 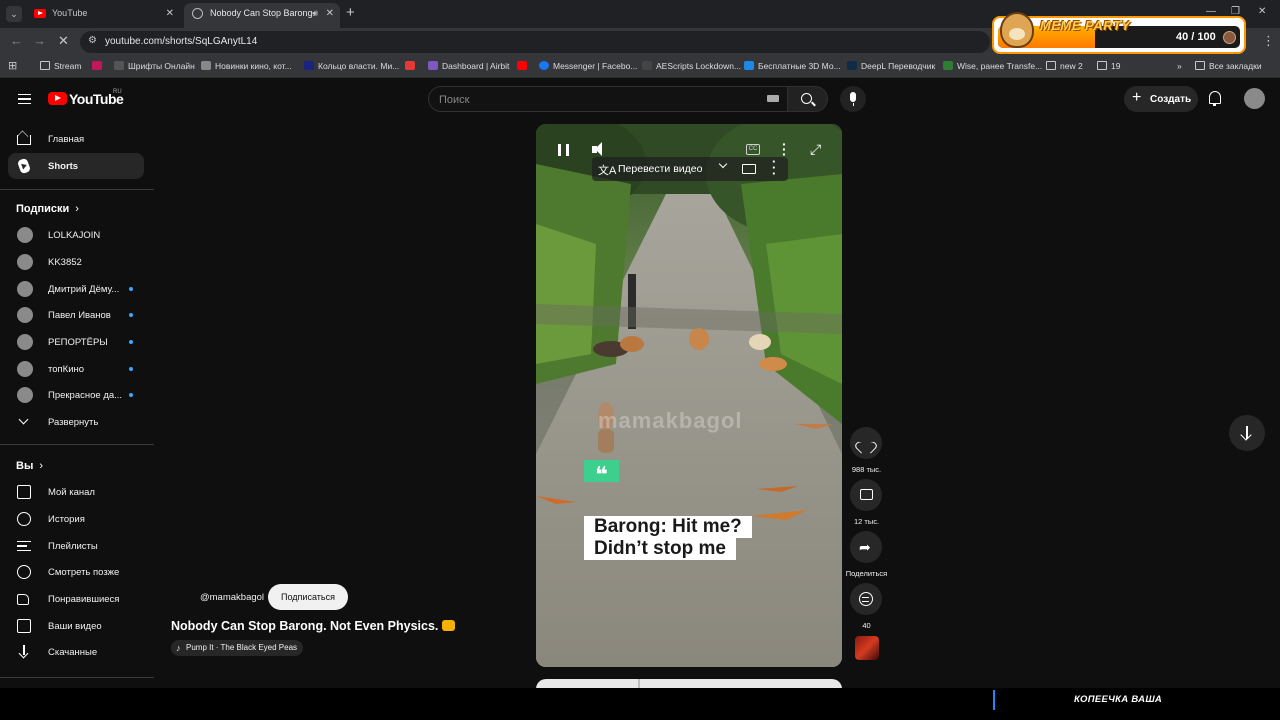 What do you see at coordinates (77, 209) in the screenshot?
I see `chevron-right-icon: ›` at bounding box center [77, 209].